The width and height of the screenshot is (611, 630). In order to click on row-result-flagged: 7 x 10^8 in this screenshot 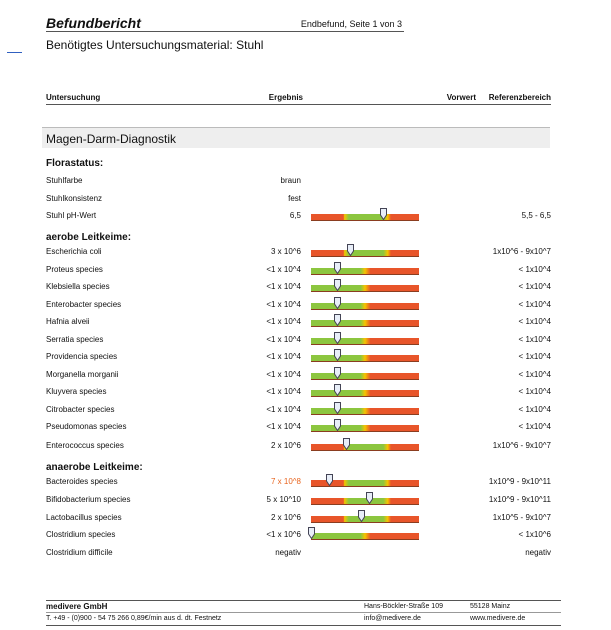, I will do `click(286, 481)`.